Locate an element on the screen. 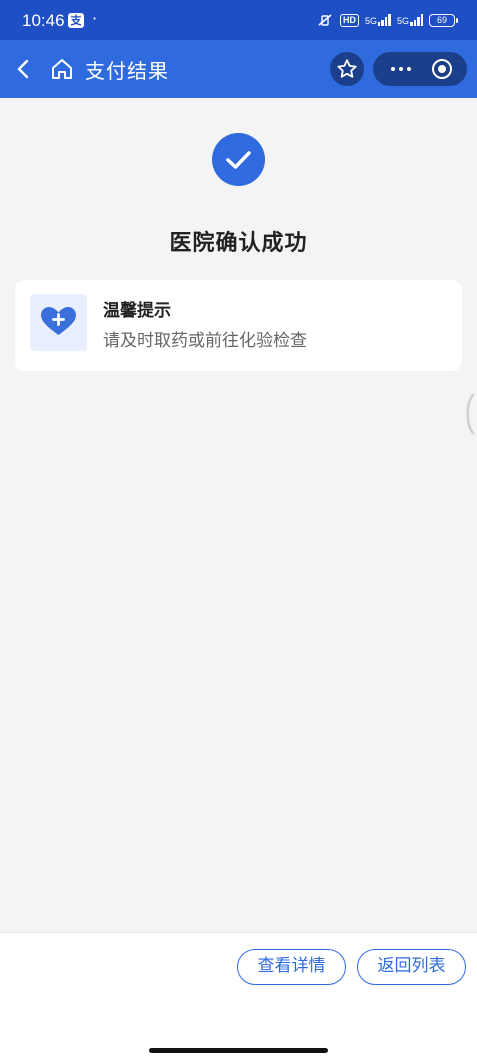 The width and height of the screenshot is (477, 1060). sim1-label: 5G is located at coordinates (370, 21).